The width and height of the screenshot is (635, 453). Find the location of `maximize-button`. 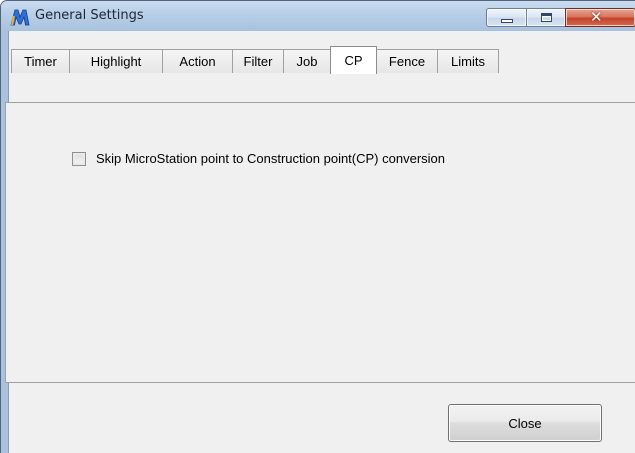

maximize-button is located at coordinates (546, 17).